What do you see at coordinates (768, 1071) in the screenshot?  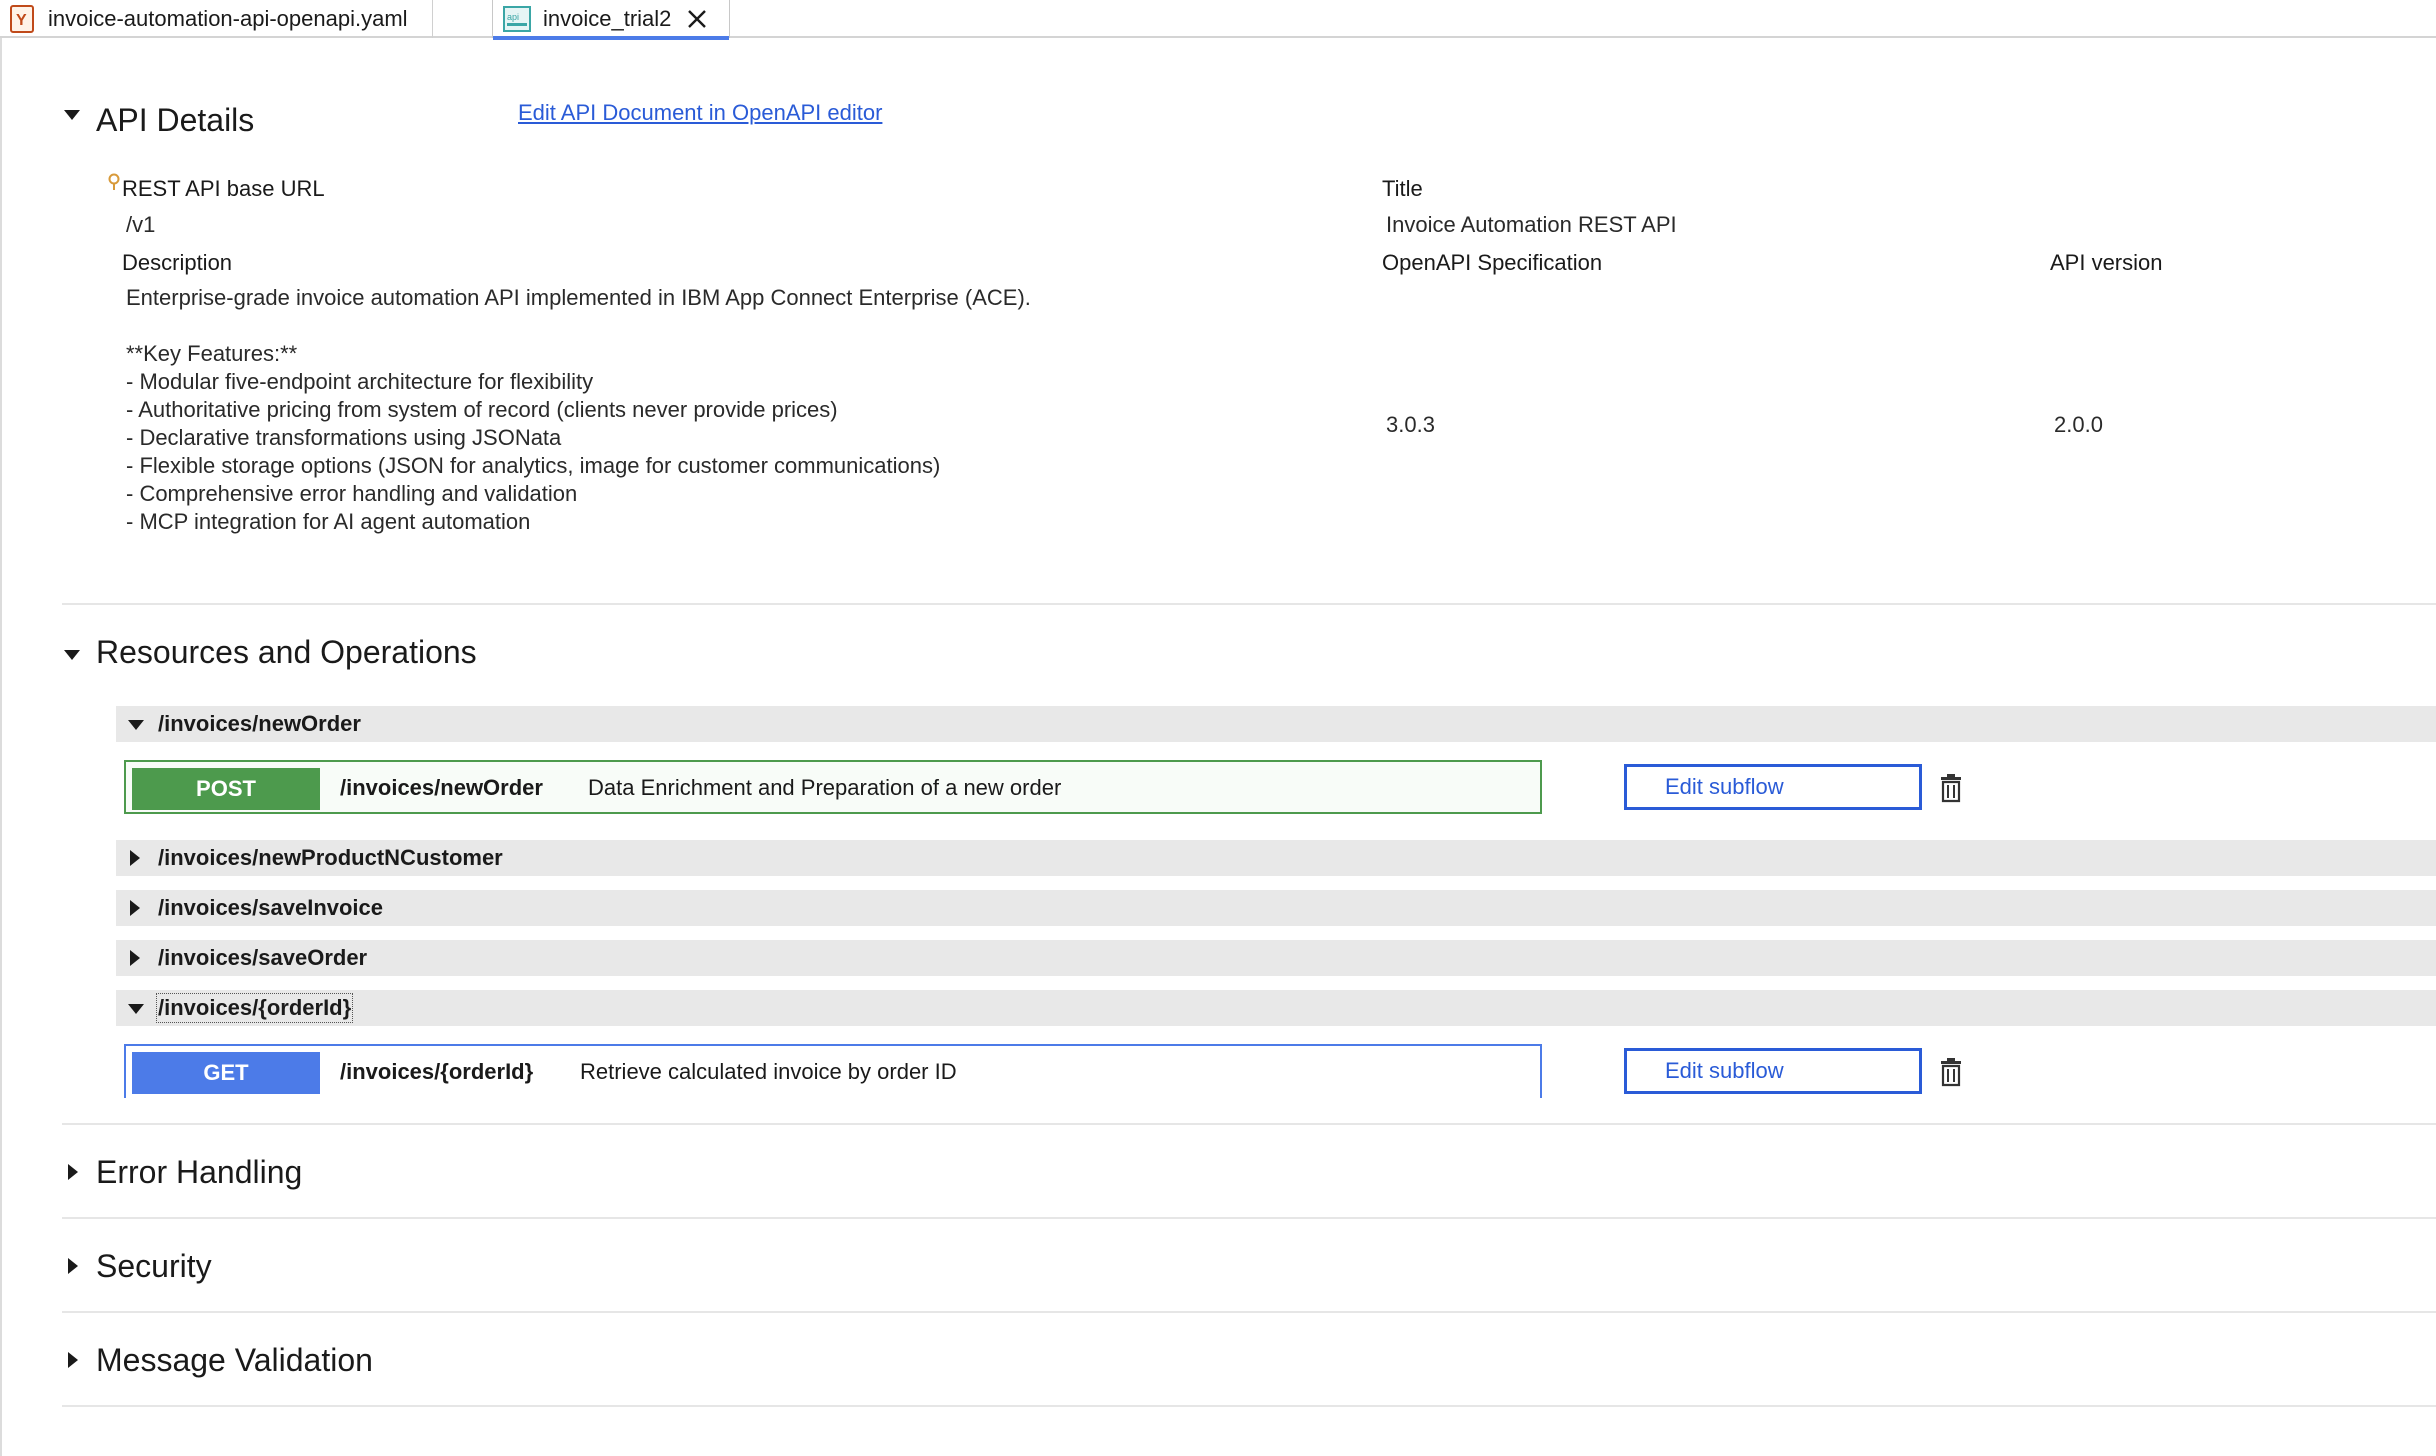 I see `operation-summary: Retrieve calculated invoice by order ID` at bounding box center [768, 1071].